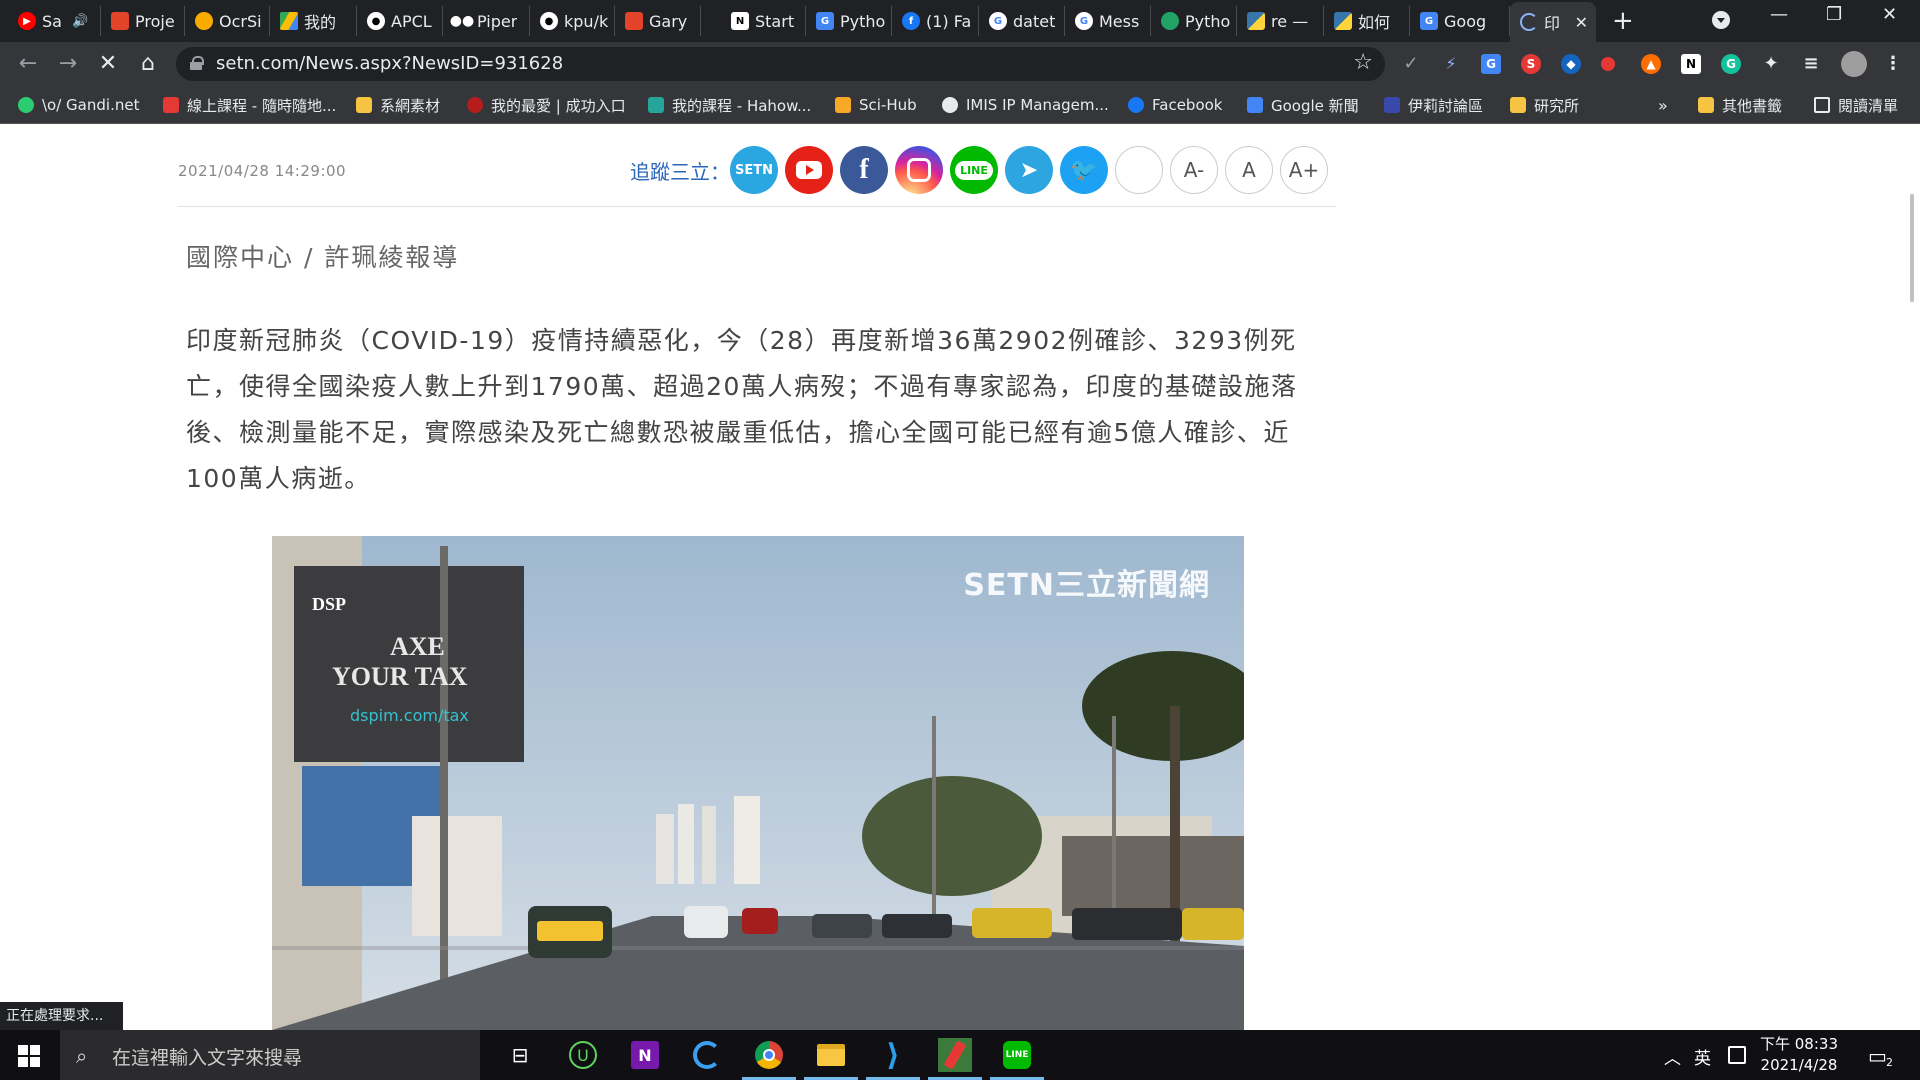  I want to click on tab-messages: G Mess, so click(1108, 21).